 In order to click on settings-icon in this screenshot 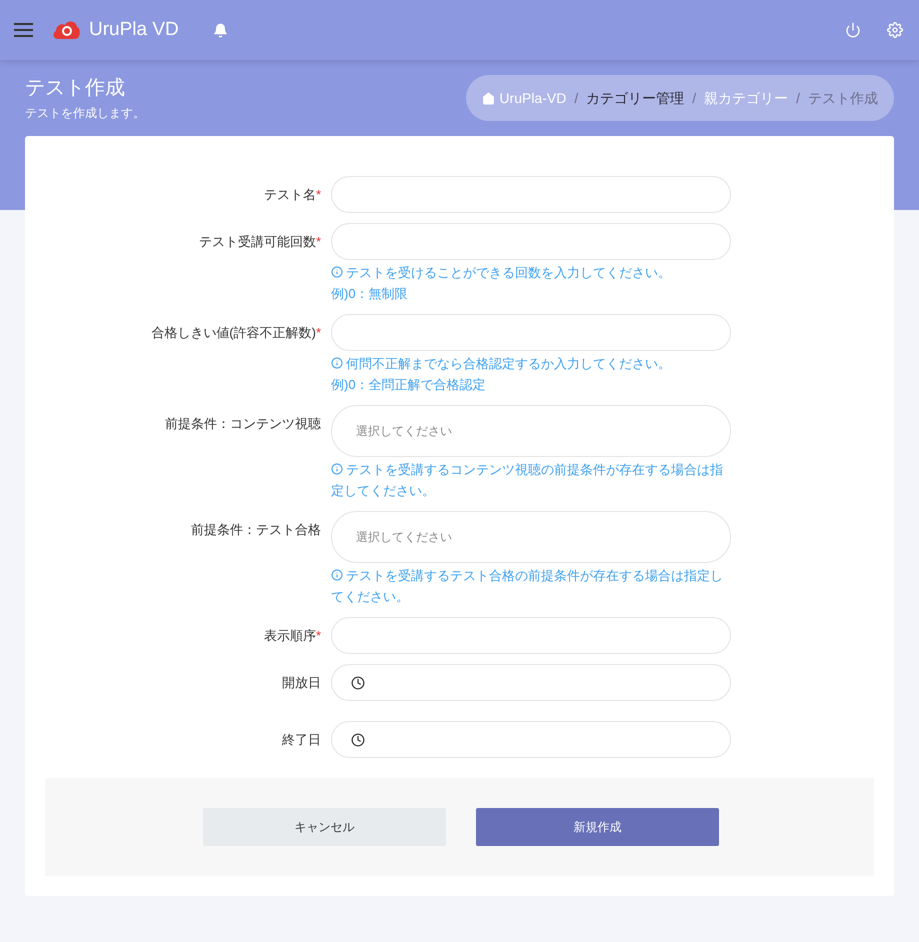, I will do `click(895, 30)`.